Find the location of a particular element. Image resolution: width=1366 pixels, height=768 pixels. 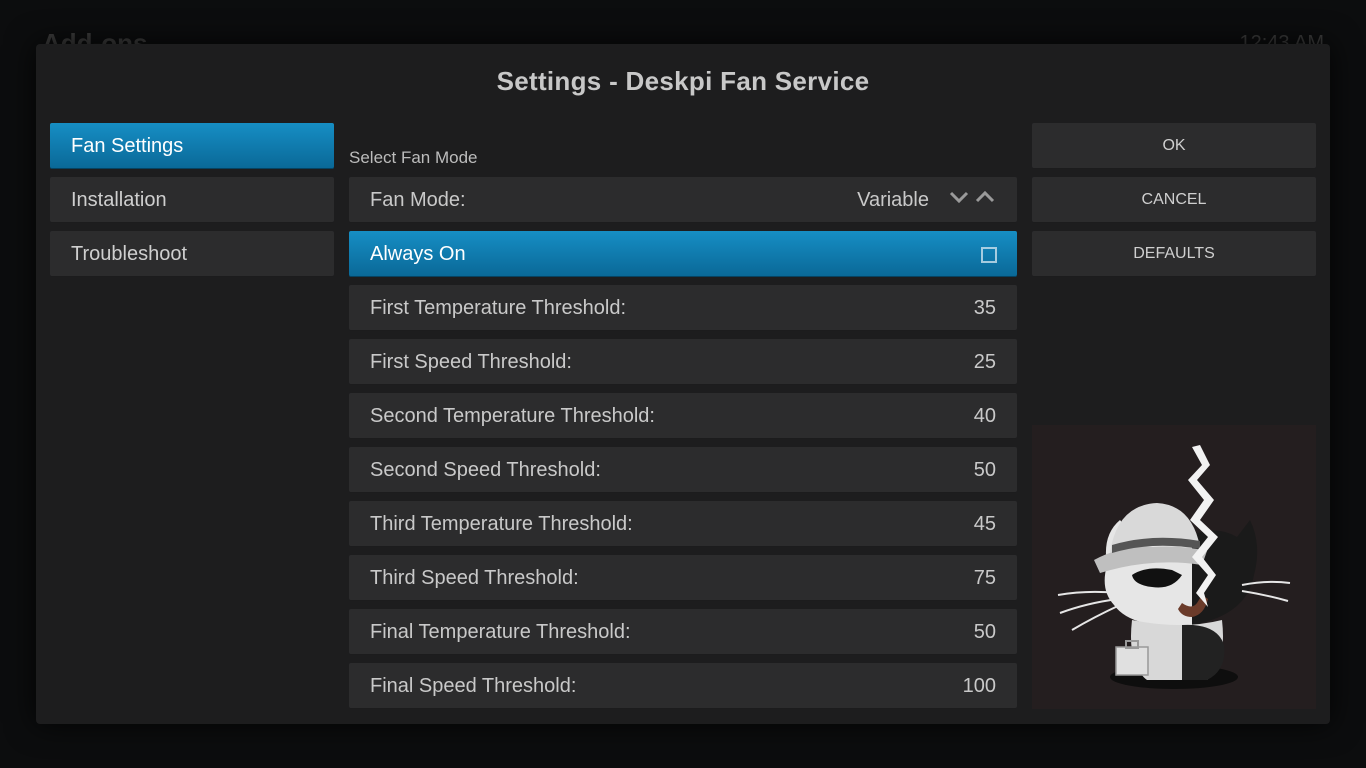

section-label: Select Fan Mode is located at coordinates (413, 157).